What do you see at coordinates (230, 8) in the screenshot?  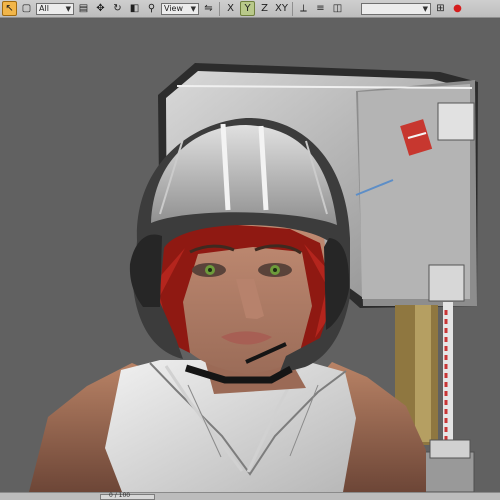 I see `axis-x-button: X` at bounding box center [230, 8].